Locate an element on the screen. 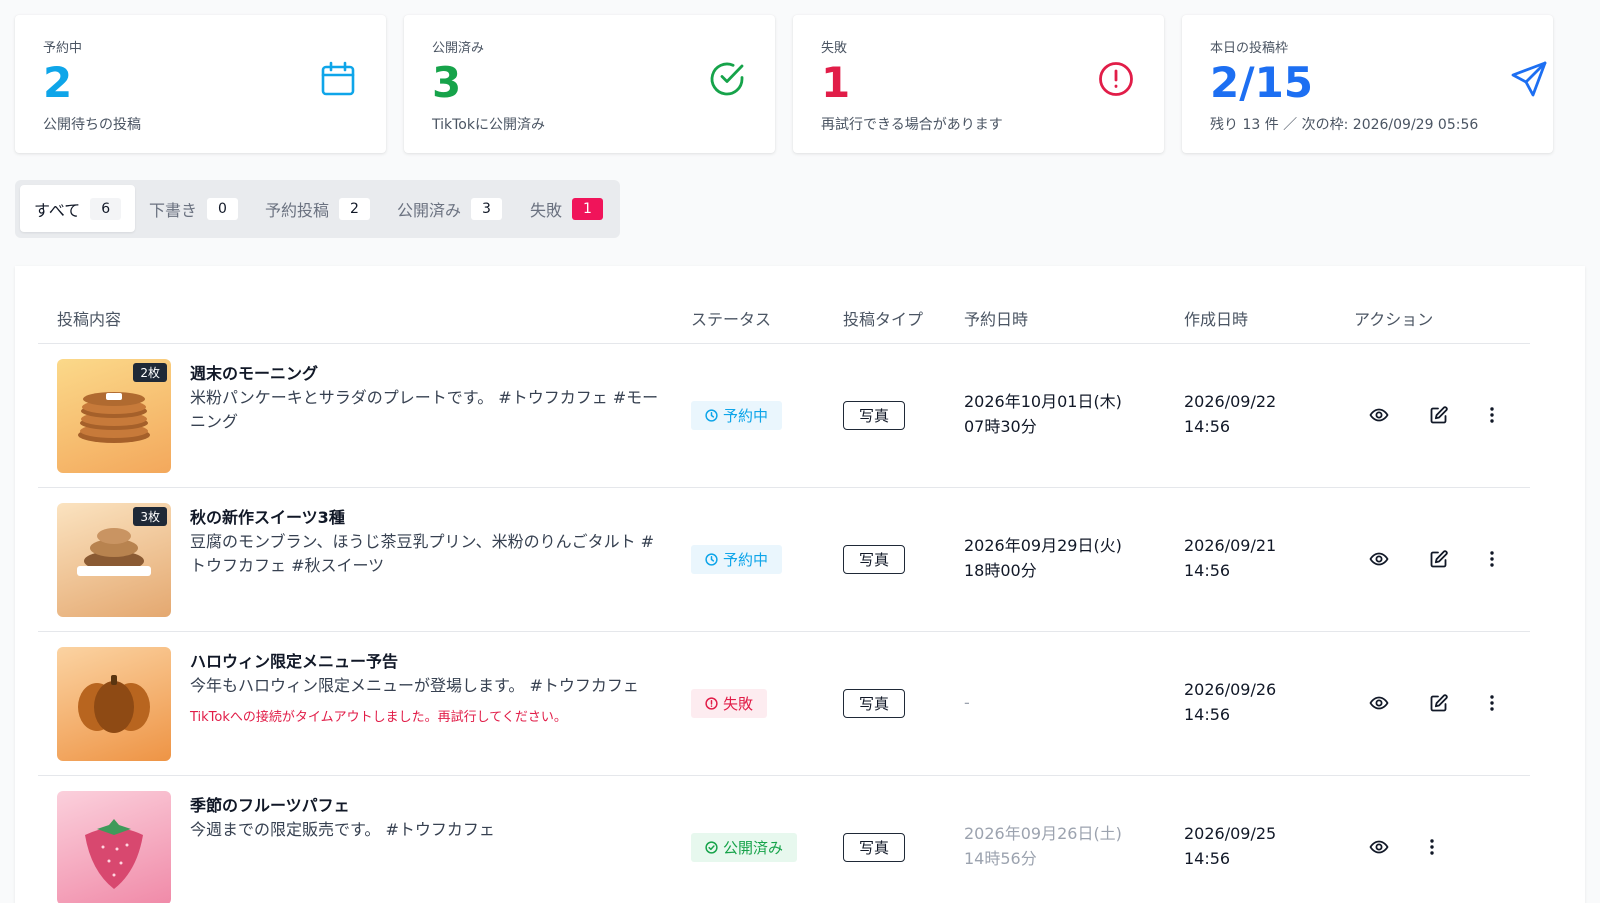  created-date: 2026/09/26 is located at coordinates (1230, 689).